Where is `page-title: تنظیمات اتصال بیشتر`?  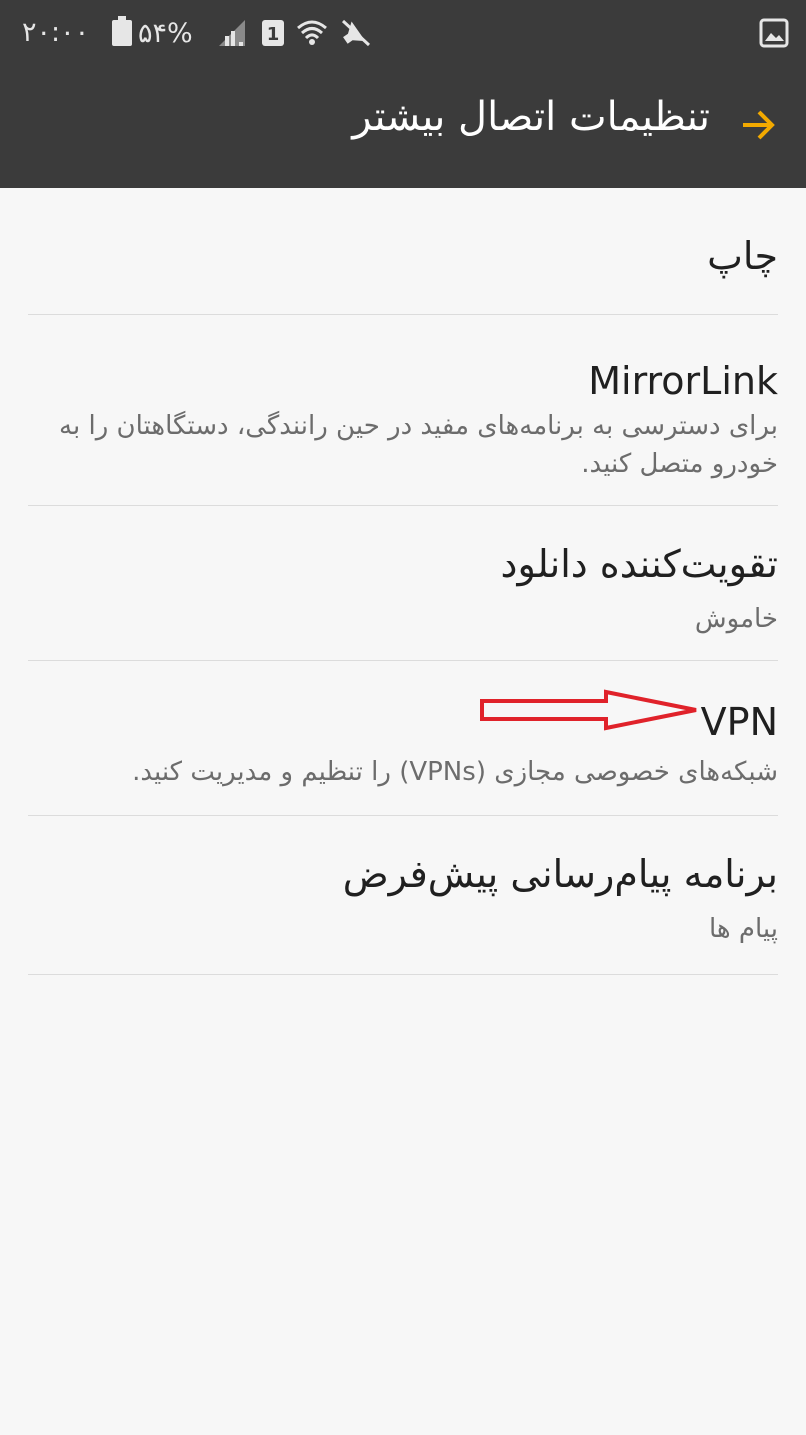 page-title: تنظیمات اتصال بیشتر is located at coordinates (531, 117).